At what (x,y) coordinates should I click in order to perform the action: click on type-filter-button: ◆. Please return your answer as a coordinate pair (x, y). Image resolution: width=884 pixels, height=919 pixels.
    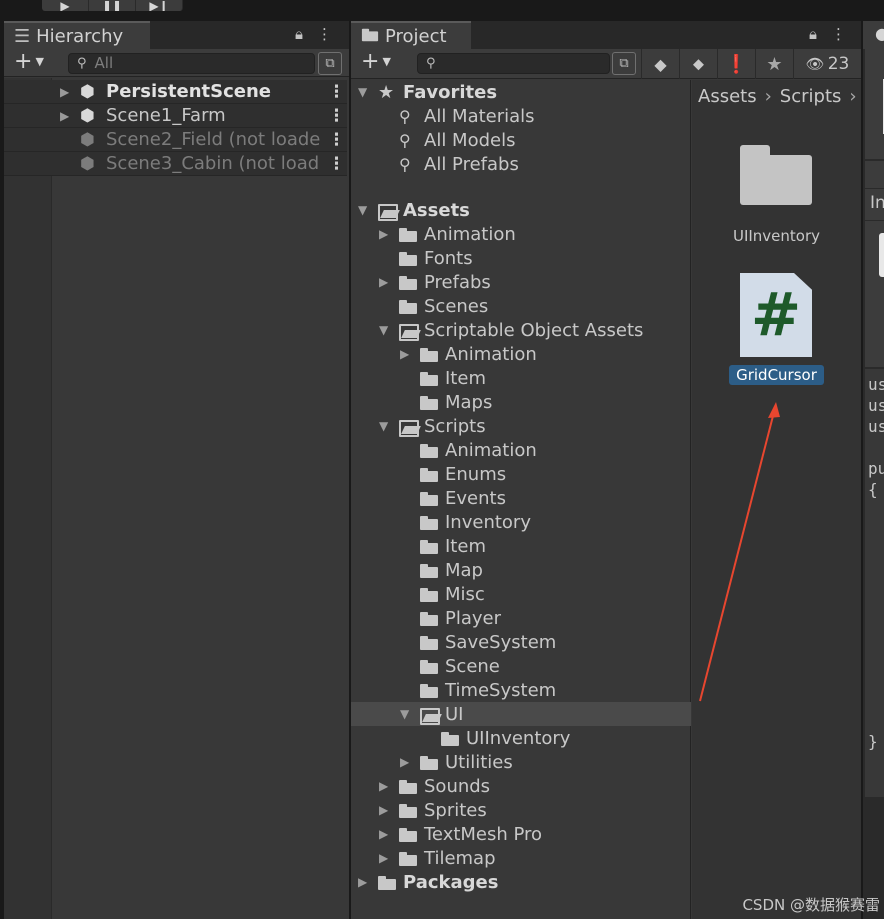
    Looking at the image, I should click on (660, 64).